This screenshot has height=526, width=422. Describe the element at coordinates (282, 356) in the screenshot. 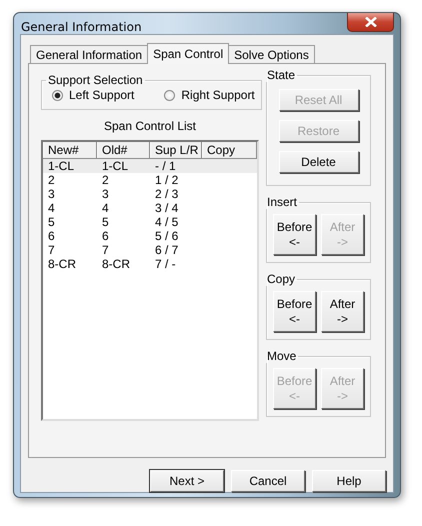

I see `group-title: Move` at that location.